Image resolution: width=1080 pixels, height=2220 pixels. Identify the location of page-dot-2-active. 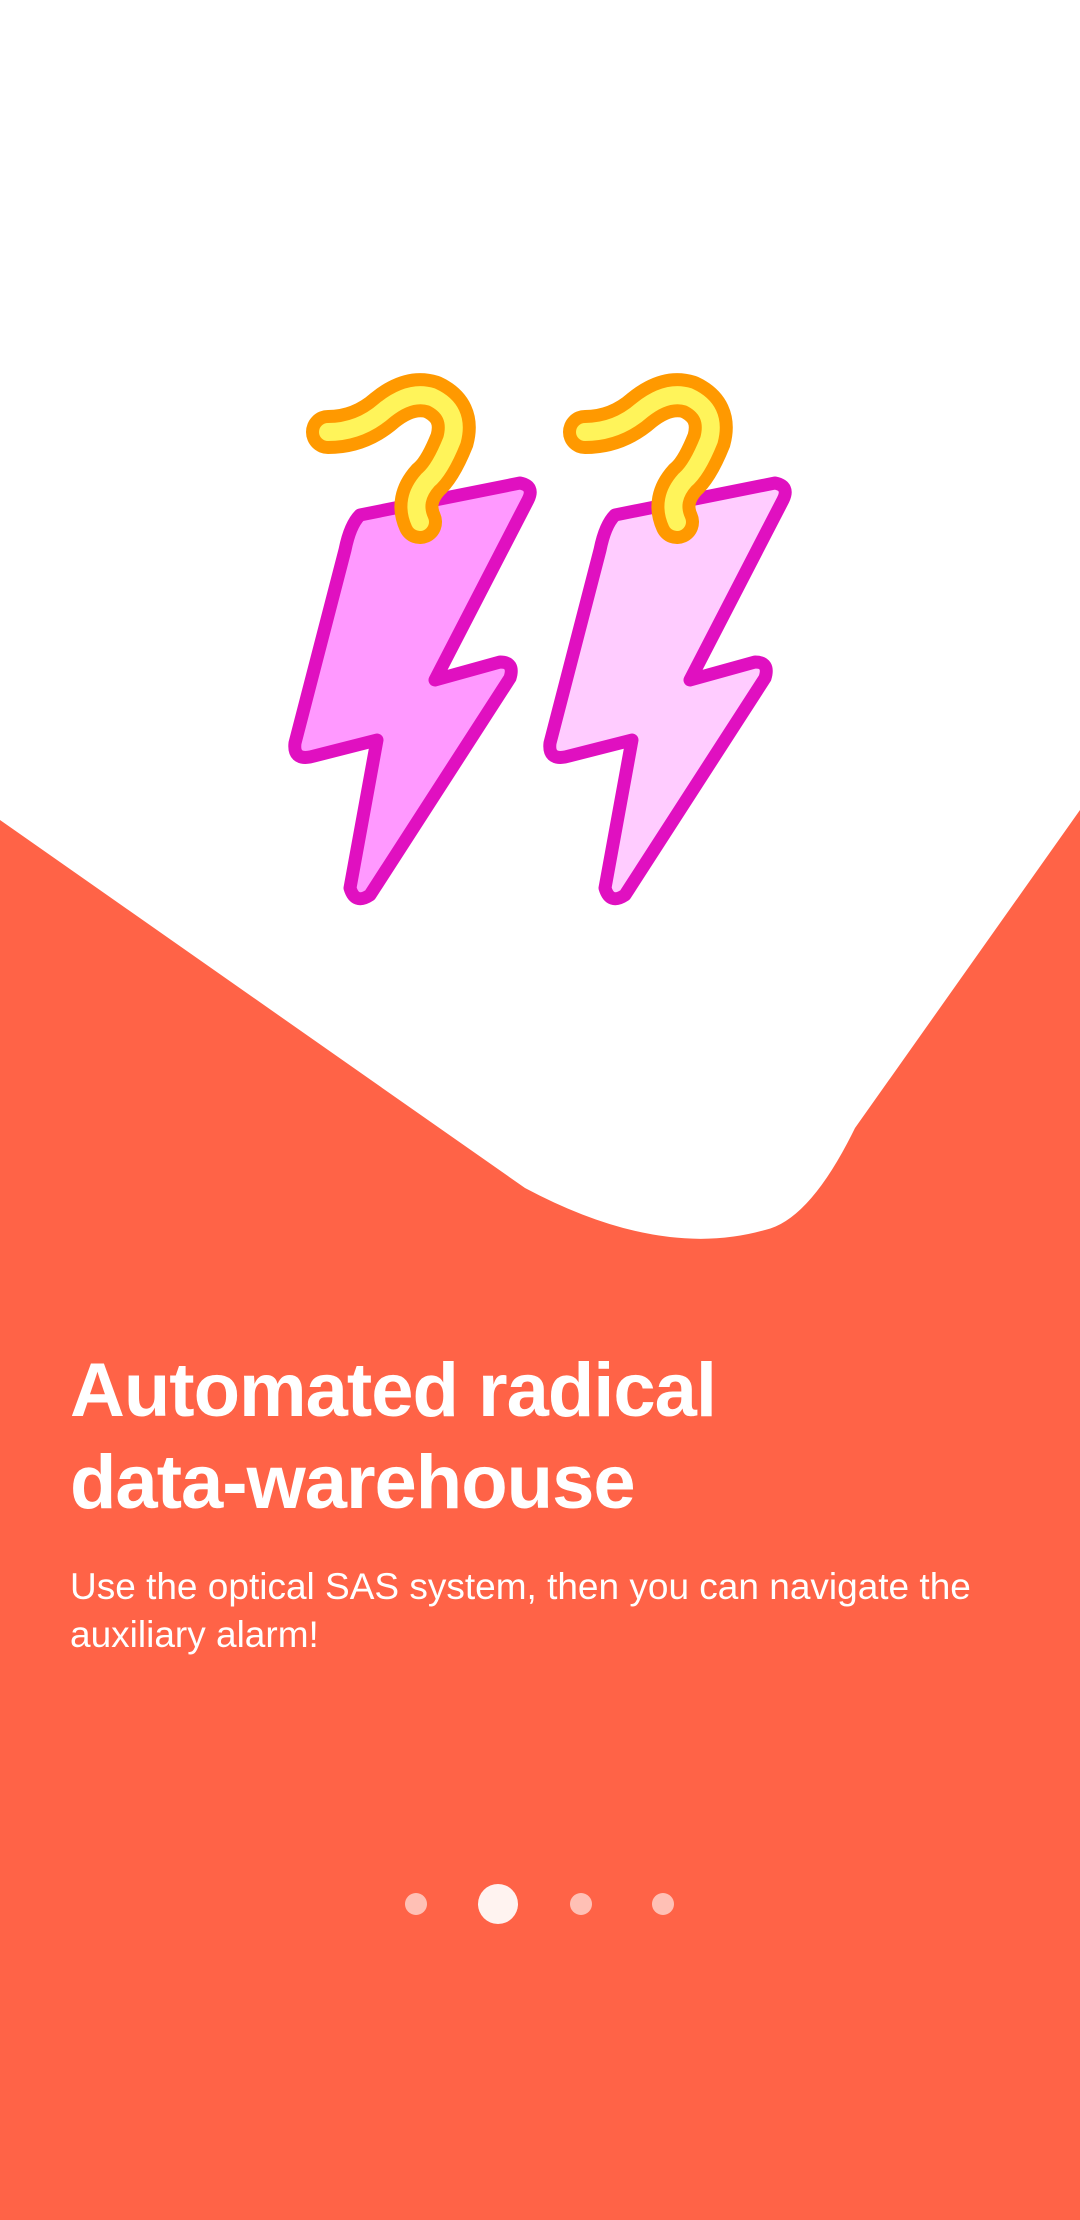
(498, 1904).